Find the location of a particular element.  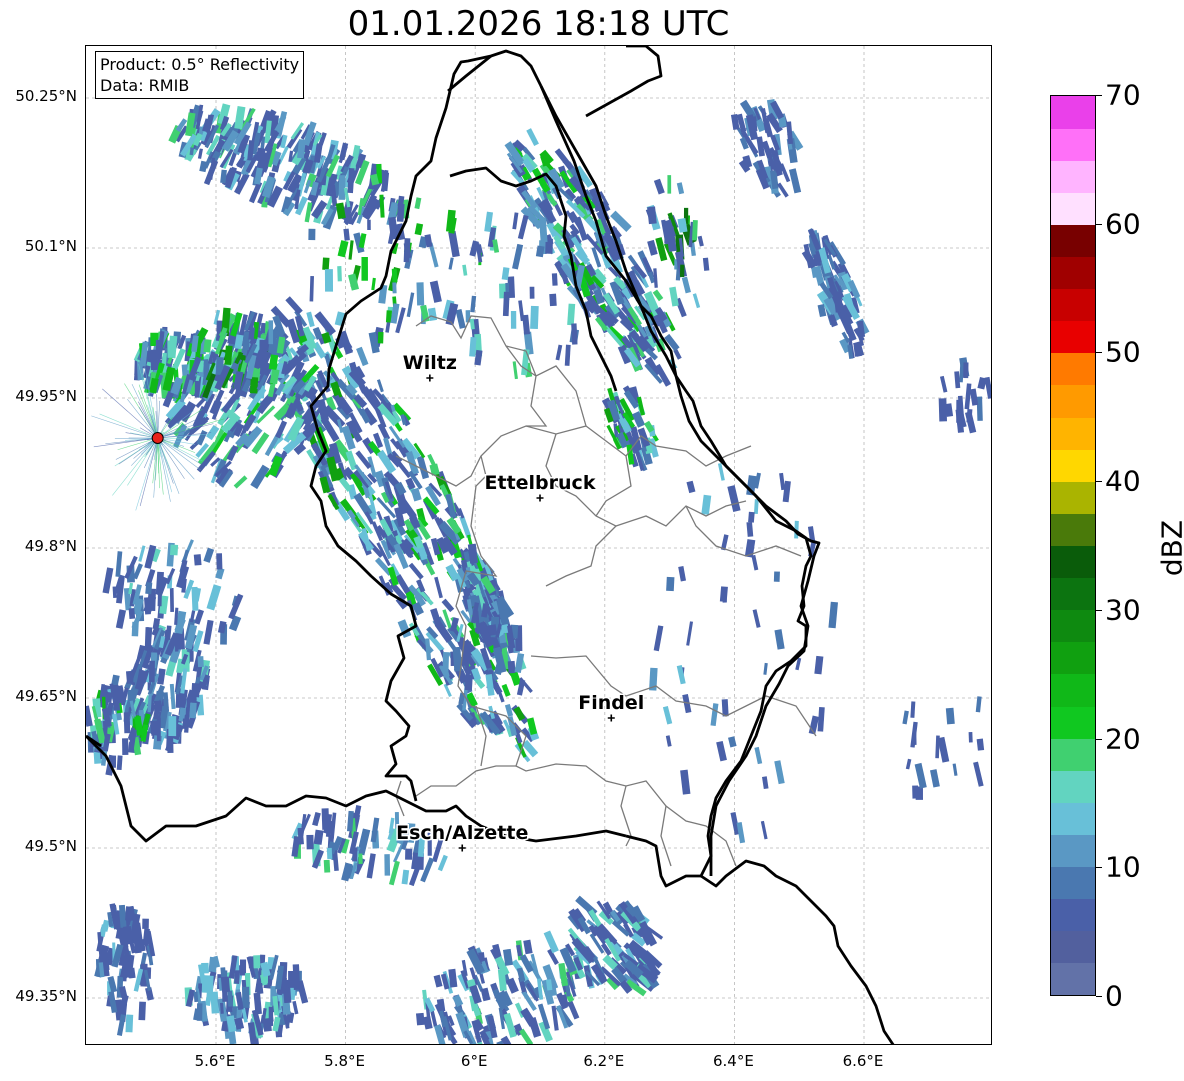

city-label: Ettelbruck is located at coordinates (540, 483).